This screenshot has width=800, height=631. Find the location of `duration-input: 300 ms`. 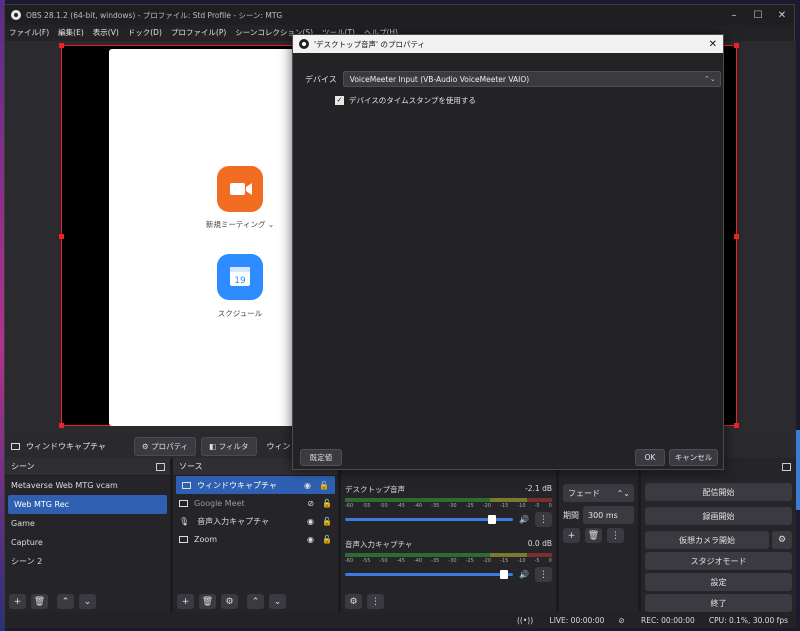

duration-input: 300 ms is located at coordinates (608, 515).